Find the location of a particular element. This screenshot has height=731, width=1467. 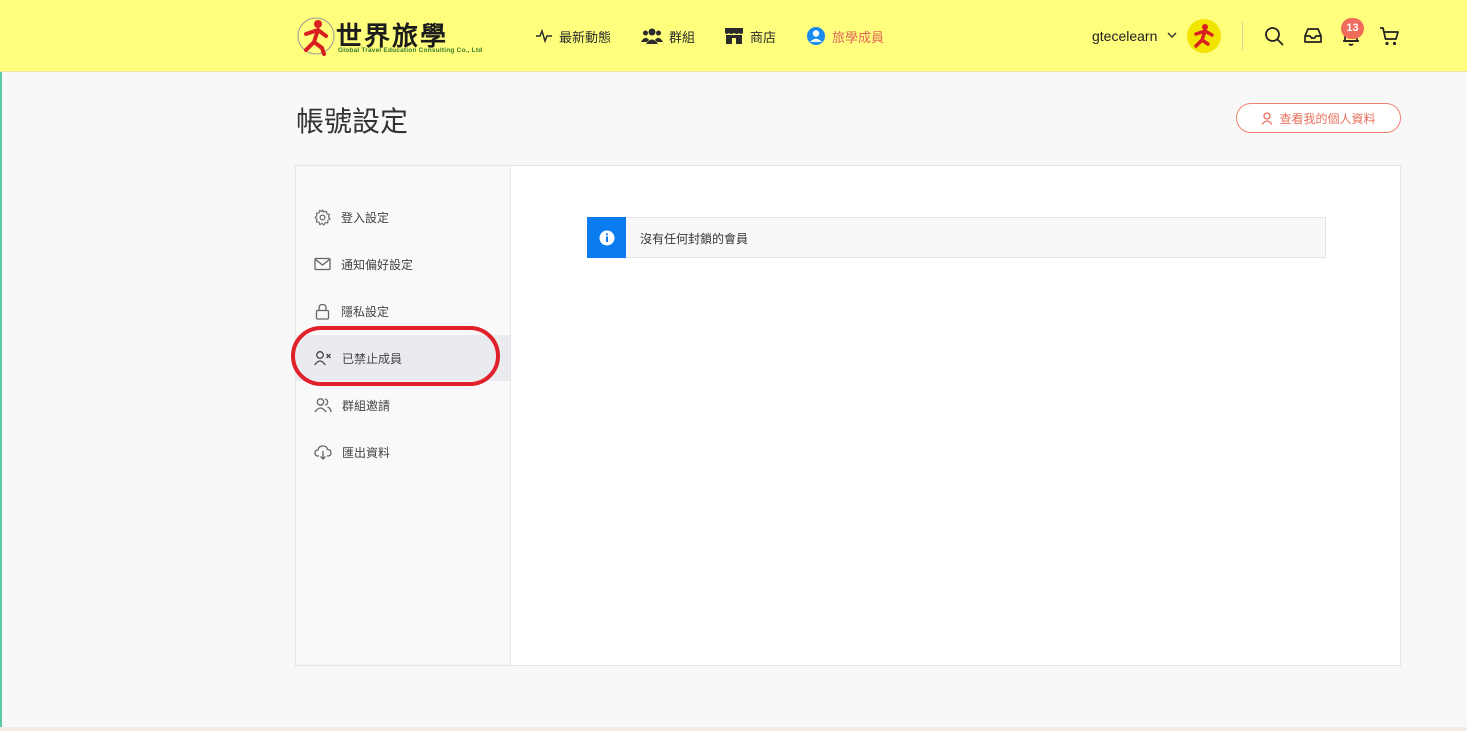

cloud-download-icon is located at coordinates (323, 452).